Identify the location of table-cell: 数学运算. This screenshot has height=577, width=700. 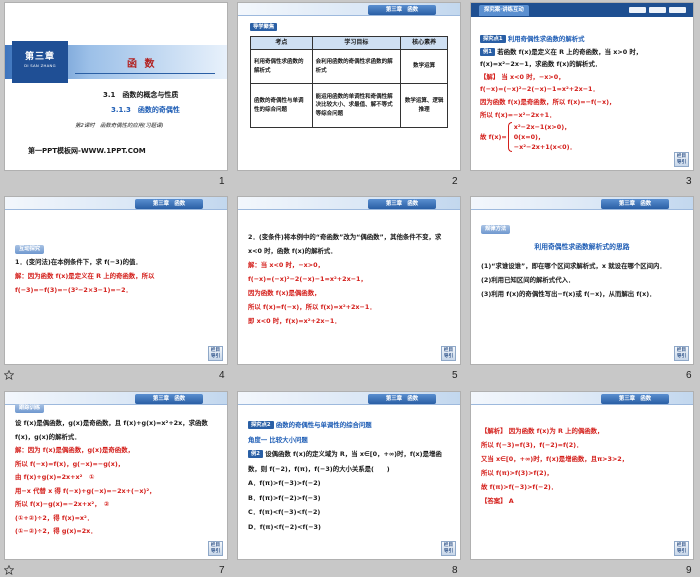
(424, 66).